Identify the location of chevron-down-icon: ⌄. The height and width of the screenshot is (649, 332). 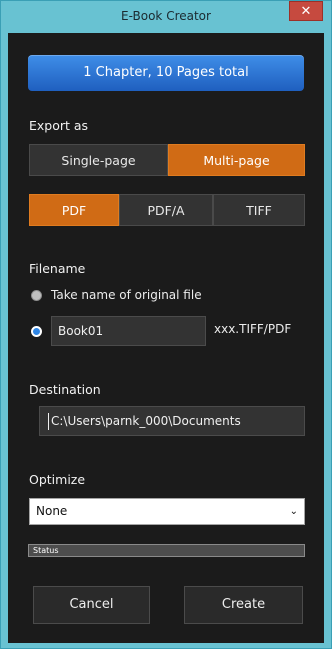
(293, 511).